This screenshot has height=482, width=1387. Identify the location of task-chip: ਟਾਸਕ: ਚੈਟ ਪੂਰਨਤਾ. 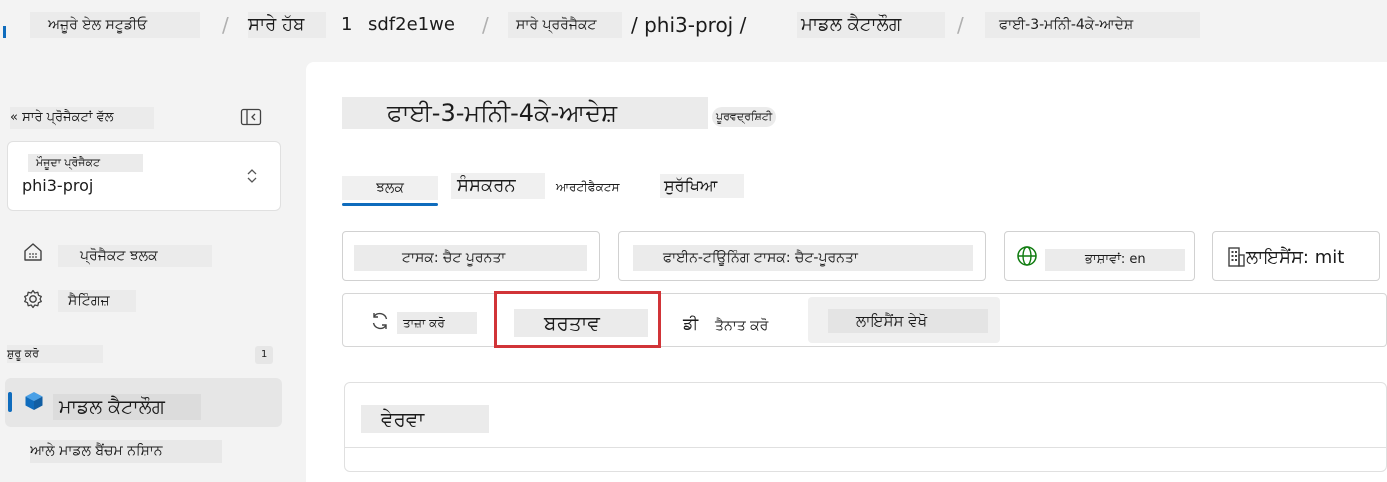
(471, 256).